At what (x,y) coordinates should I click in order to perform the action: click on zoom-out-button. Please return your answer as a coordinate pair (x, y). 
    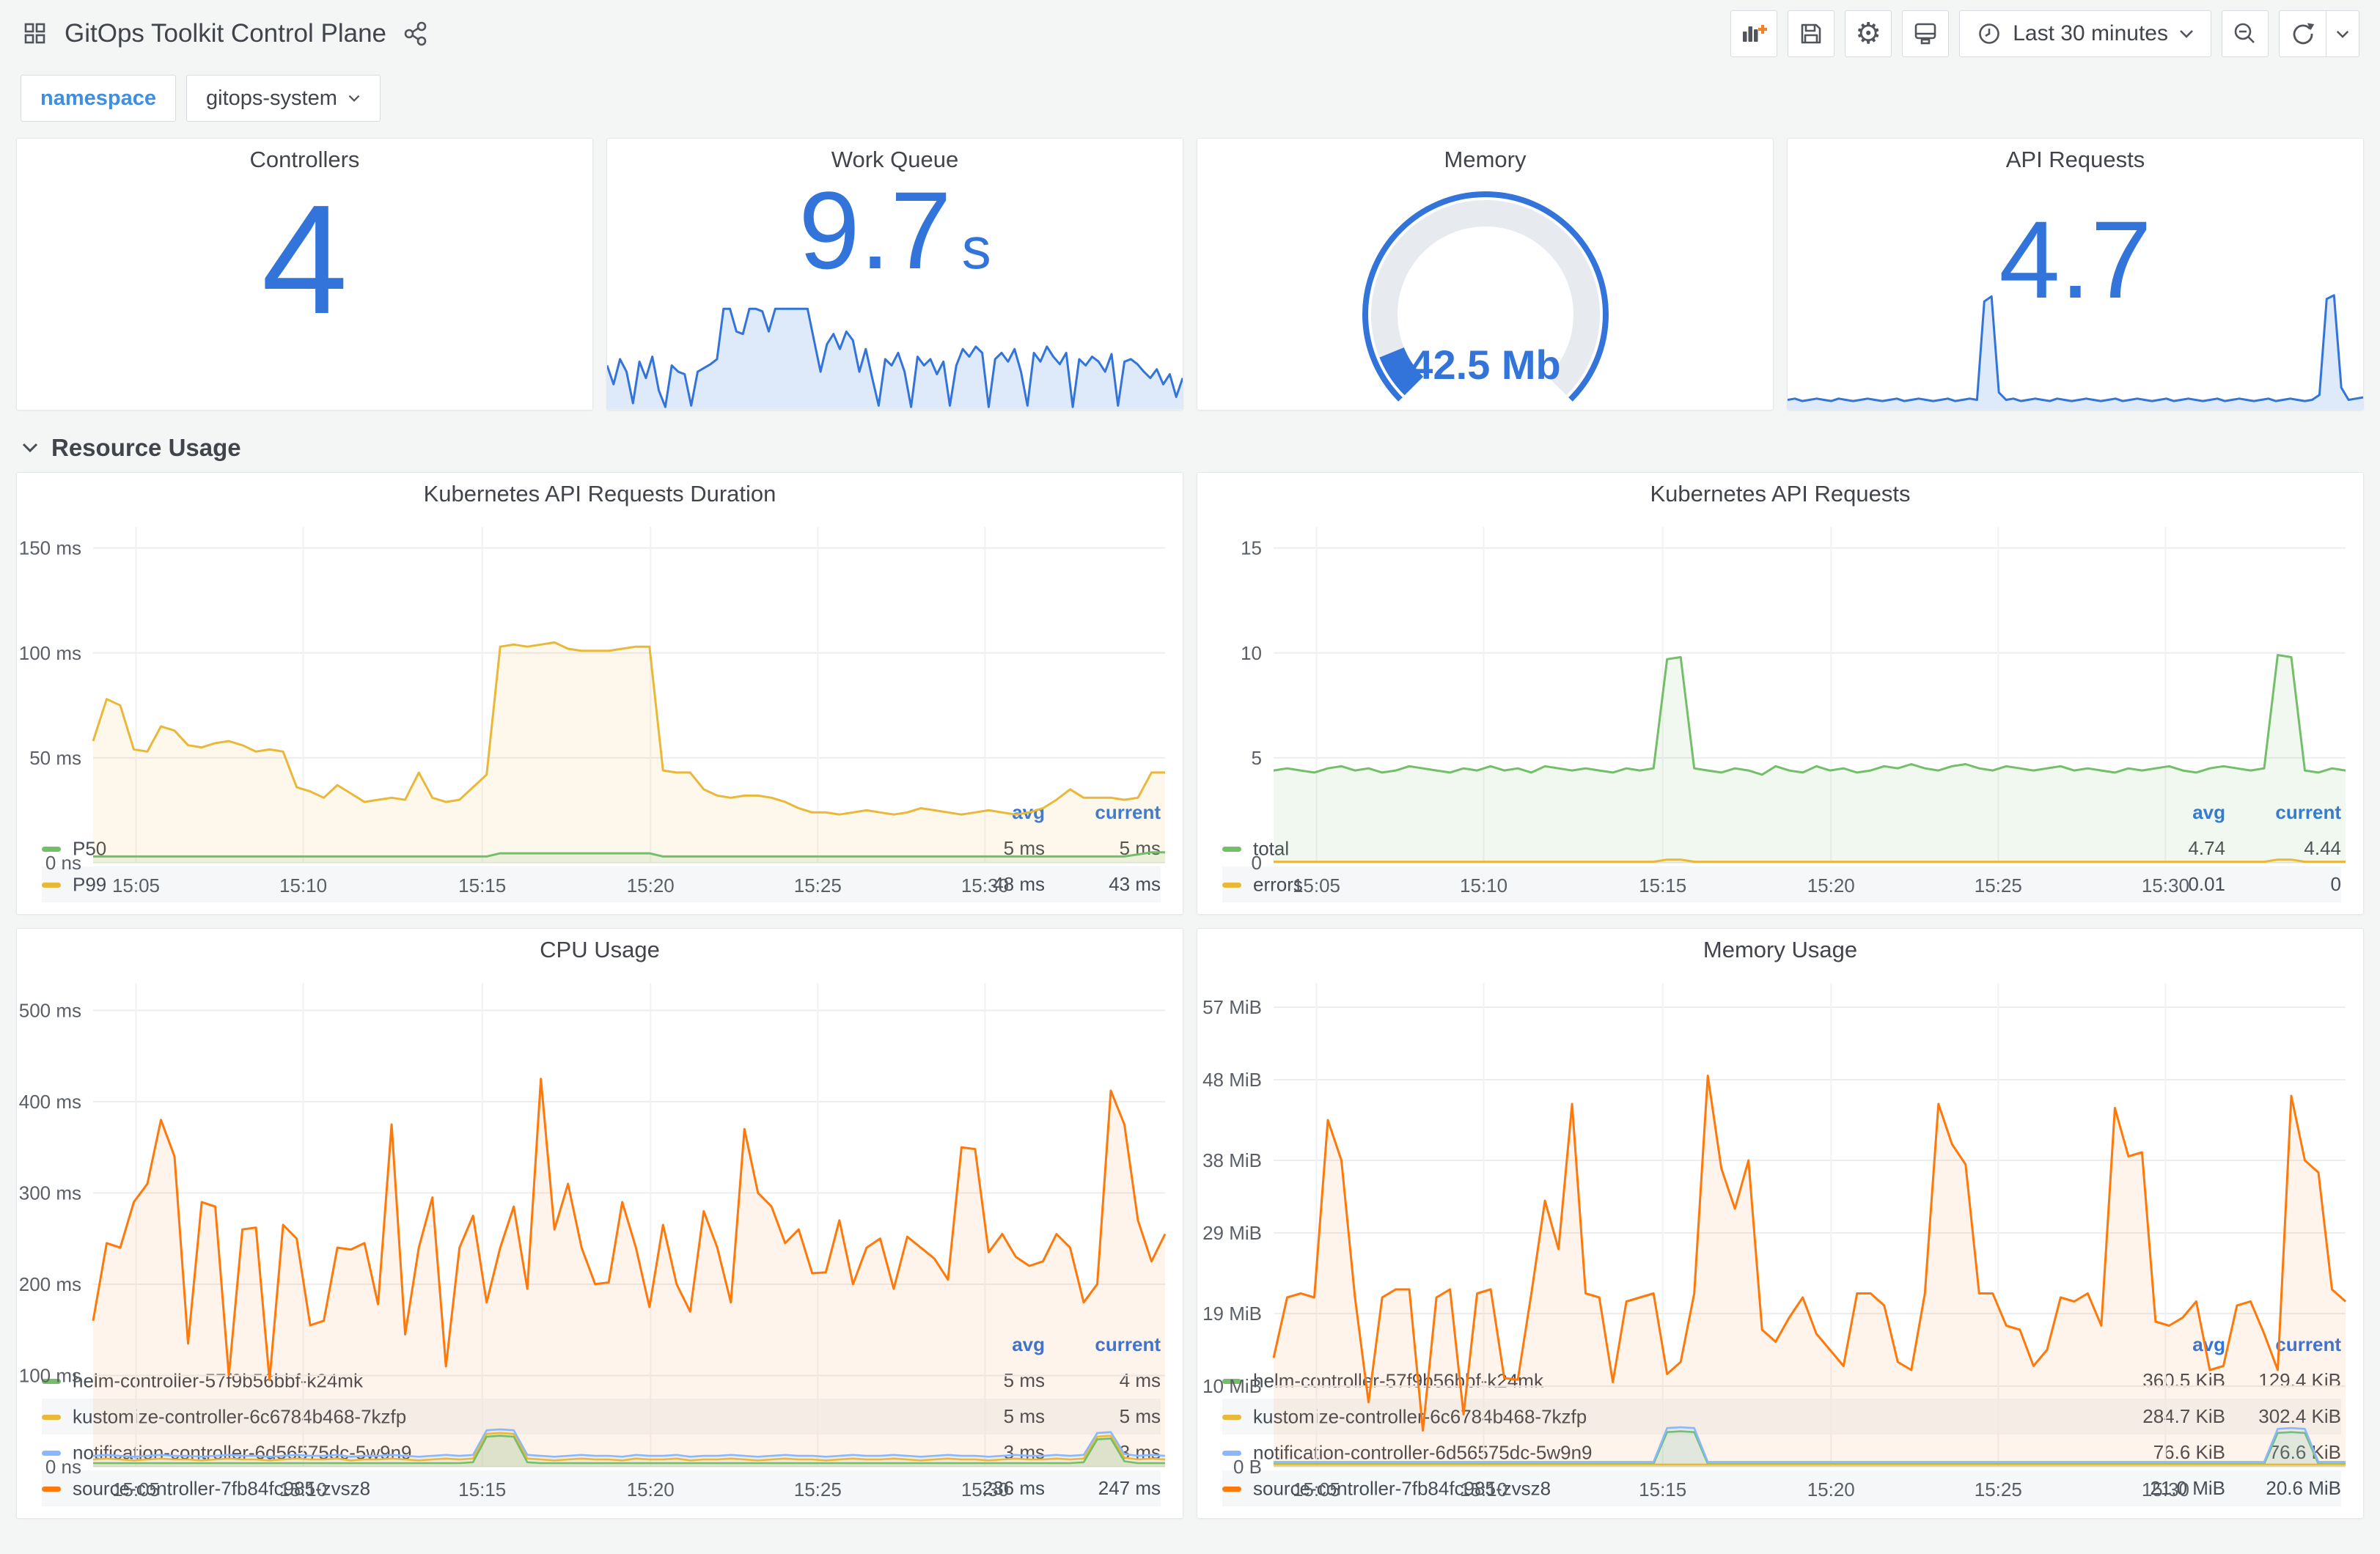
    Looking at the image, I should click on (2246, 33).